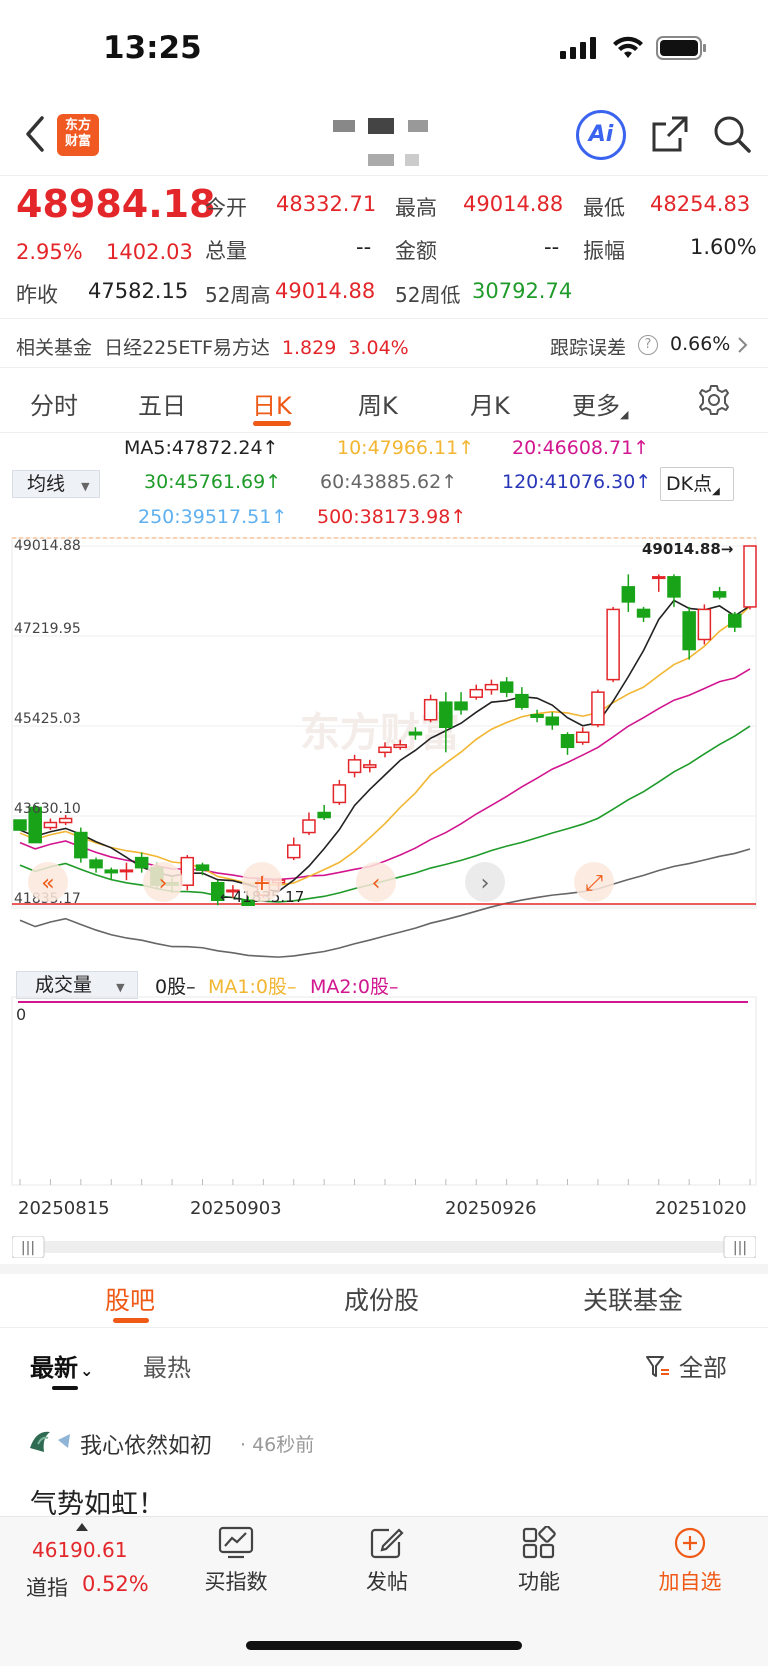  Describe the element at coordinates (48, 882) in the screenshot. I see `chart-nav-rewind: «` at that location.